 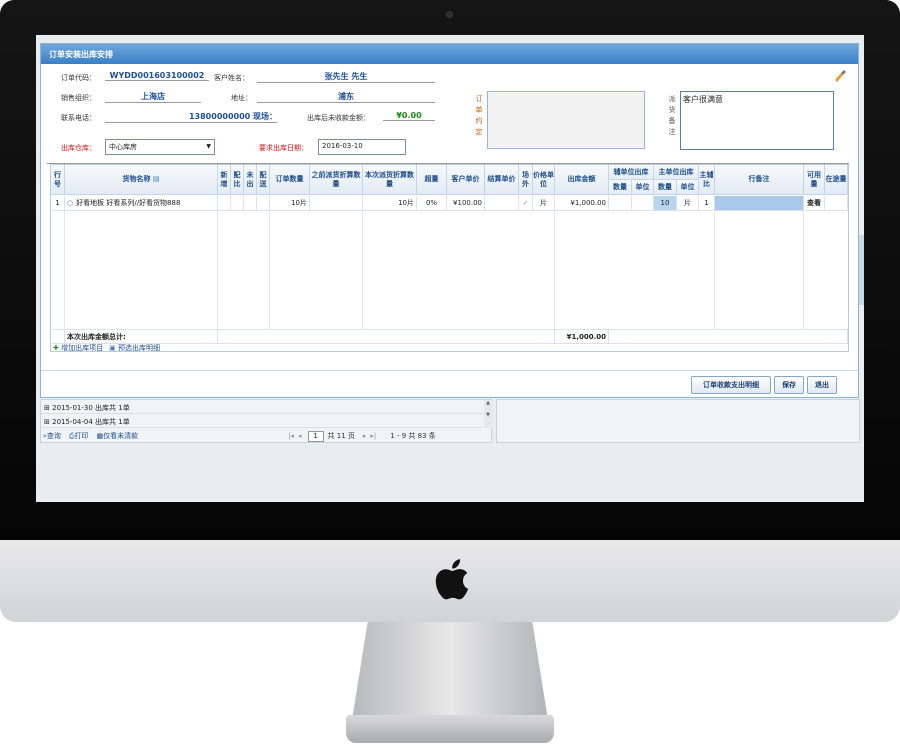 What do you see at coordinates (208, 146) in the screenshot?
I see `chevron-down-icon: ▼` at bounding box center [208, 146].